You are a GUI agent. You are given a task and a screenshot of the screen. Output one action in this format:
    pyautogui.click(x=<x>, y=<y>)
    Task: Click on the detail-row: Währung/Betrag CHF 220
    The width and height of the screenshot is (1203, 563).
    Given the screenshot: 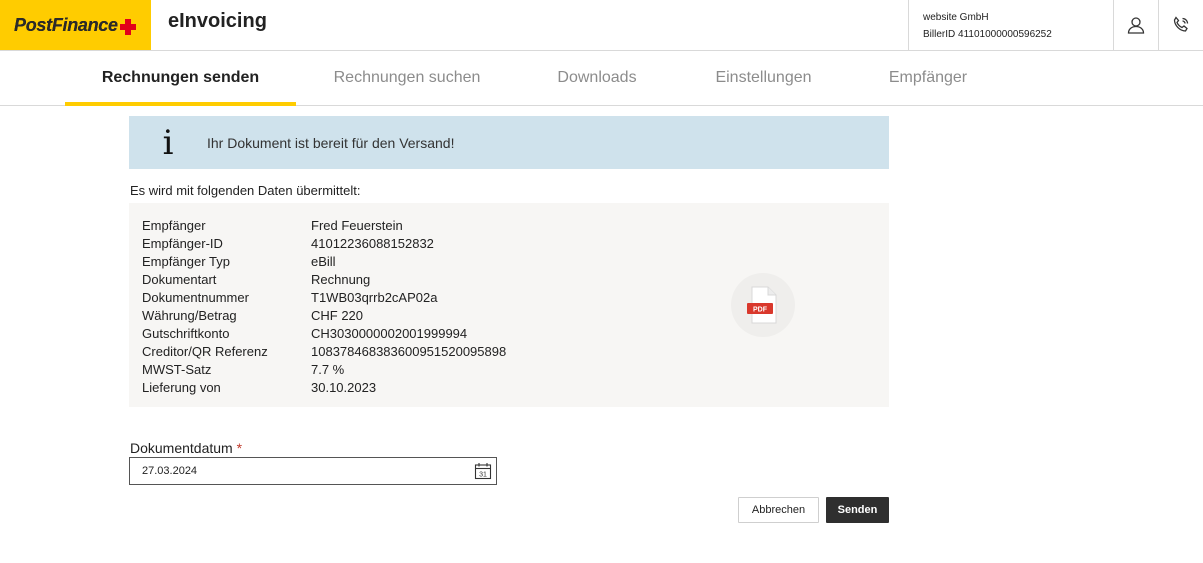 What is the action you would take?
    pyautogui.click(x=253, y=315)
    